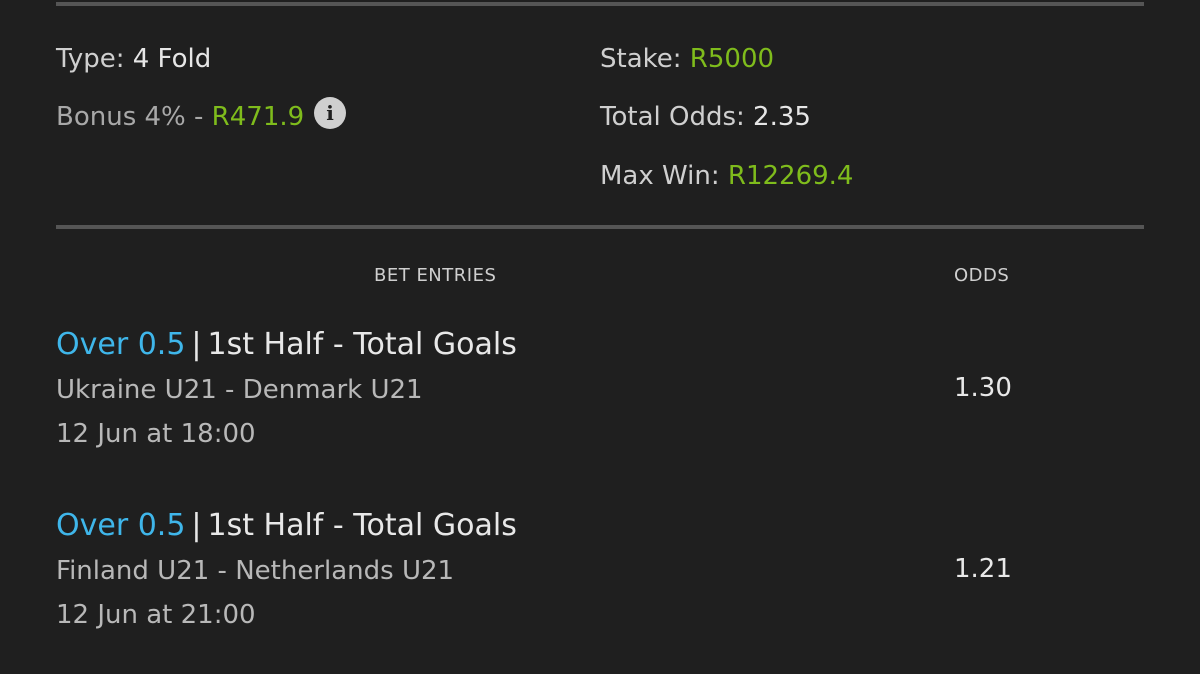 The width and height of the screenshot is (1200, 674). I want to click on section-divider, so click(600, 227).